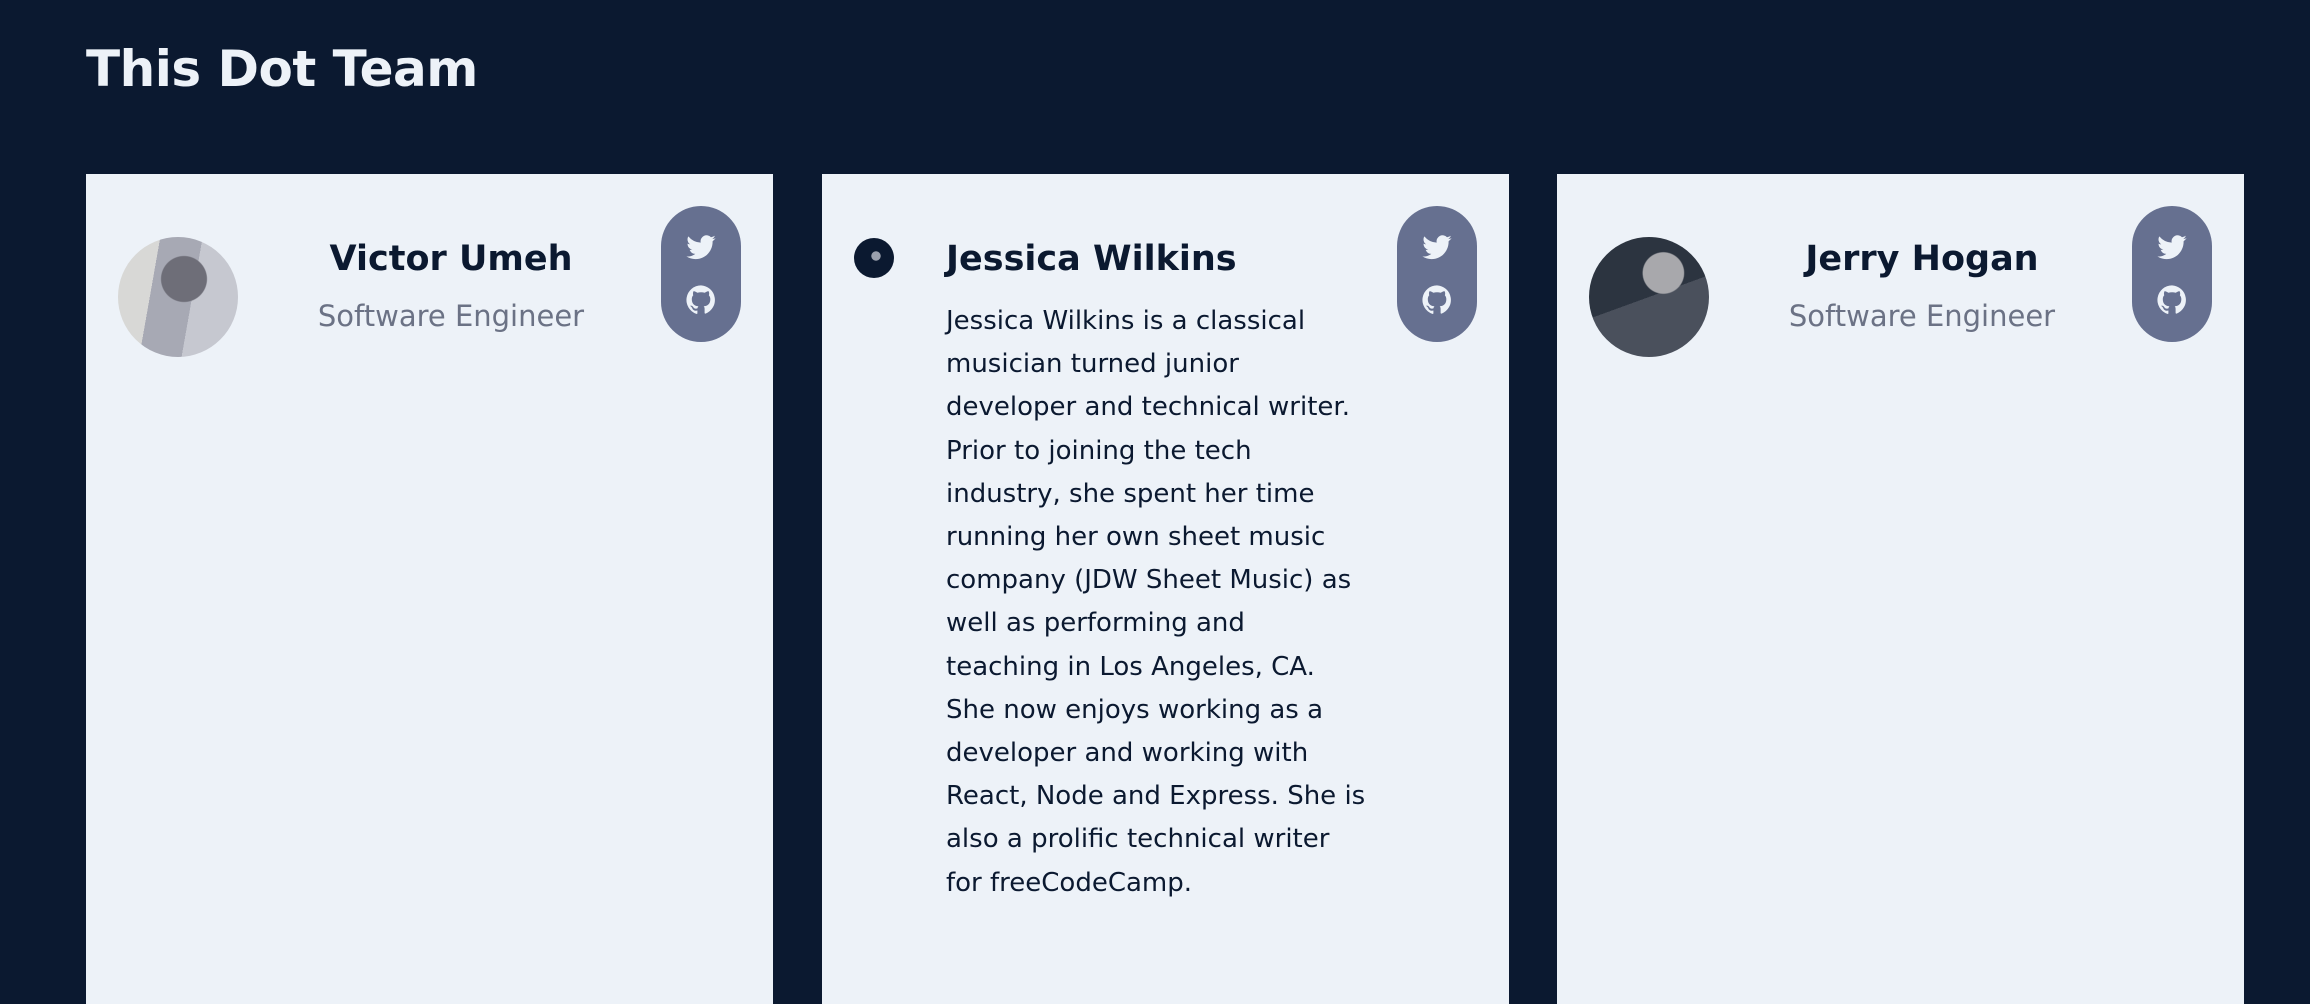 This screenshot has height=1004, width=2310. I want to click on member-info: Victor Umeh Software Engineer, so click(451, 286).